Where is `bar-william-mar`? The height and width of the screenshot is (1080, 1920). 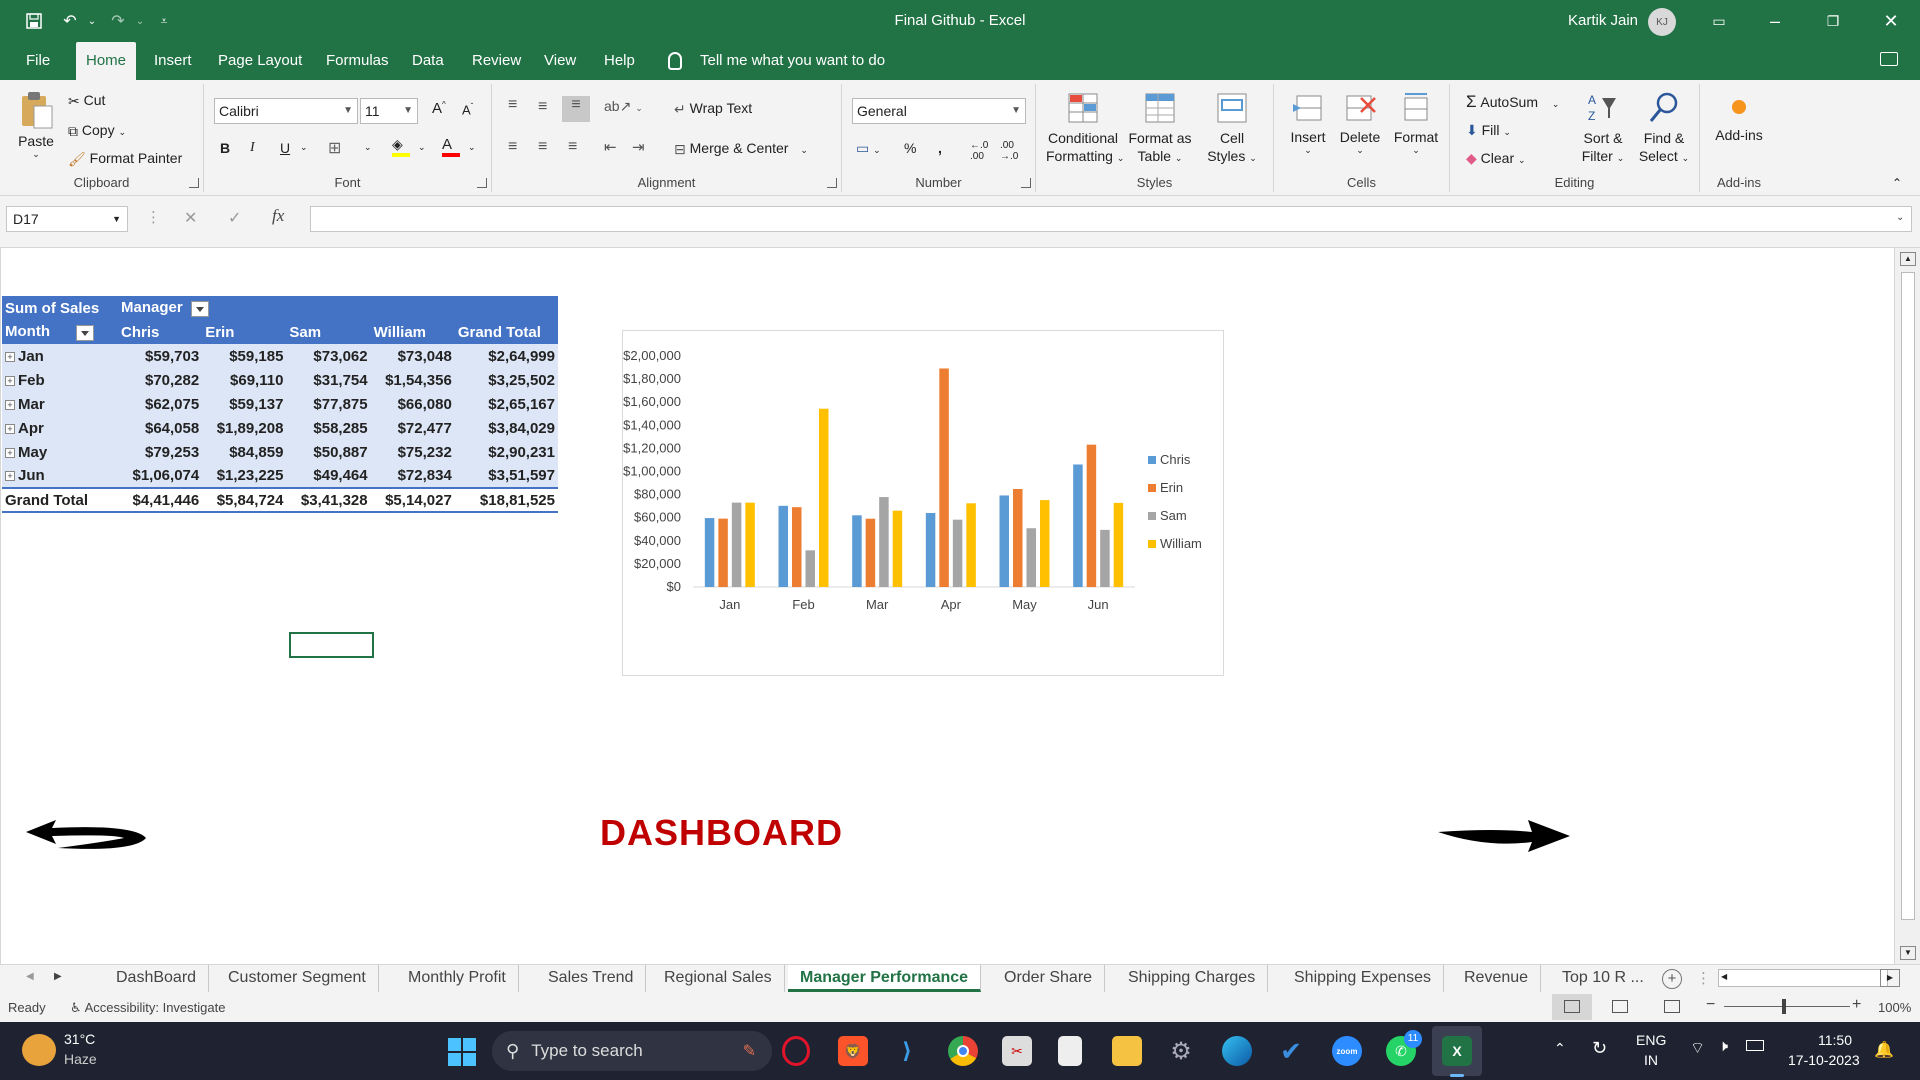
bar-william-mar is located at coordinates (897, 548).